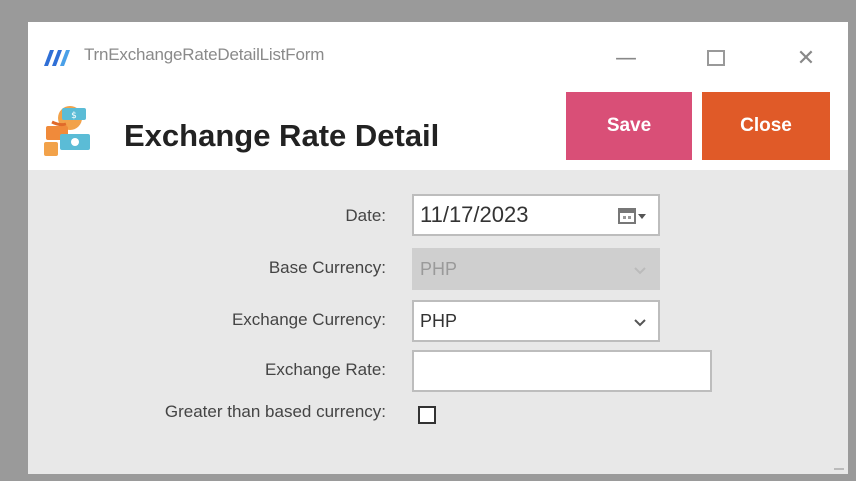 This screenshot has width=856, height=481. I want to click on title-bar: TrnExchangeRateDetailListForm — ✕, so click(438, 55).